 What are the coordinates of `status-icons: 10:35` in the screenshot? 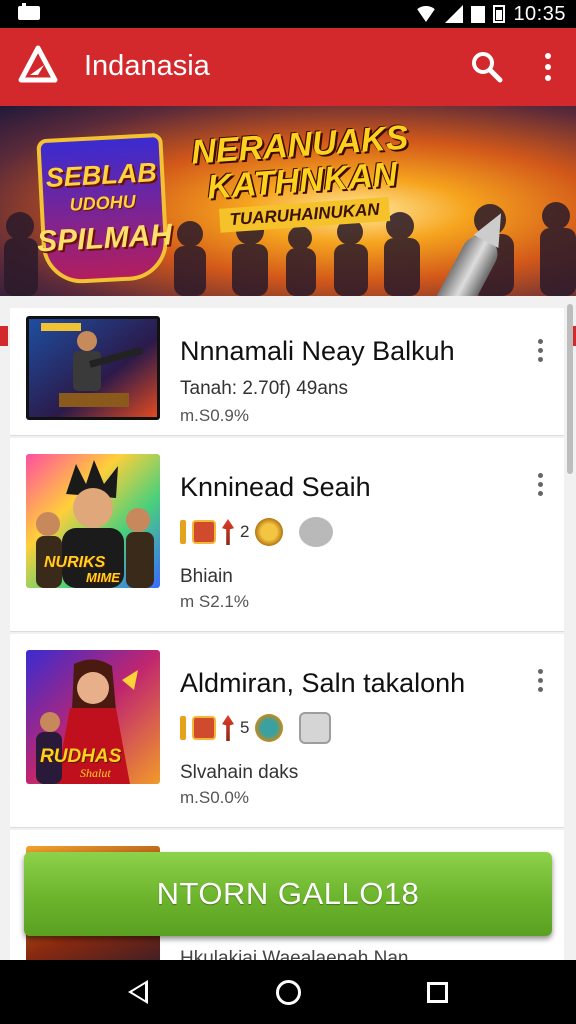 It's located at (490, 14).